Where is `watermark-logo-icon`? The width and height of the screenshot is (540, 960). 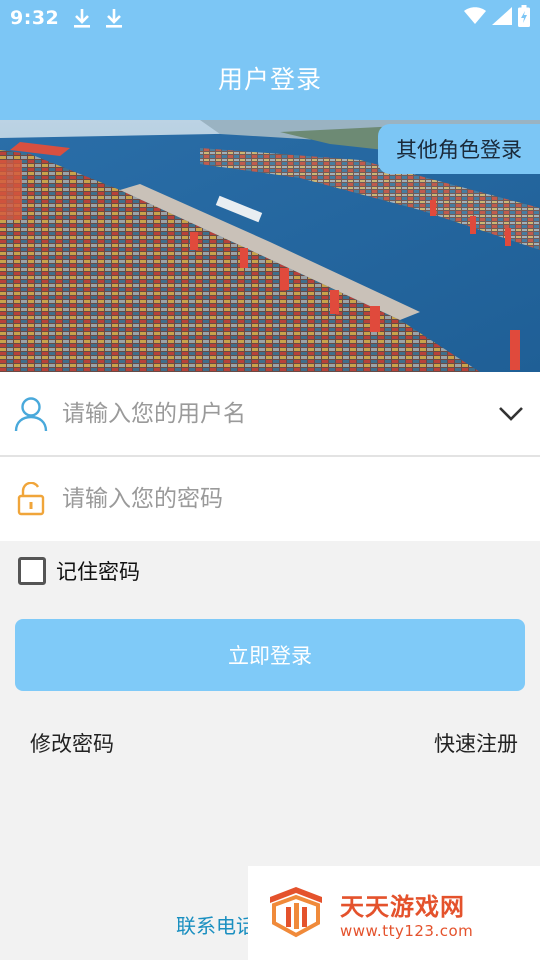
watermark-logo-icon is located at coordinates (296, 913).